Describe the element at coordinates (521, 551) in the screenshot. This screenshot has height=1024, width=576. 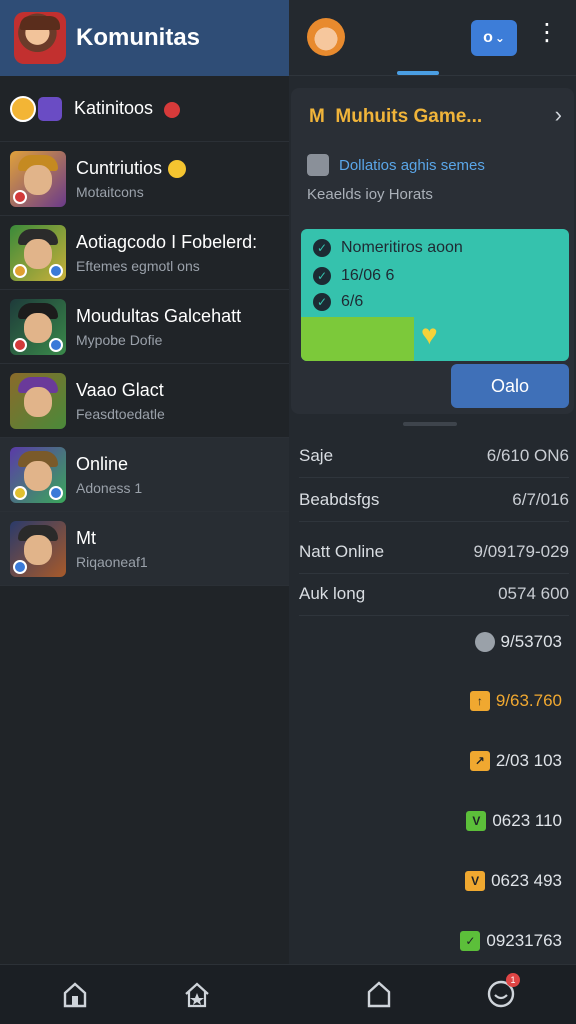
I see `stat-value: 9/09179-029` at that location.